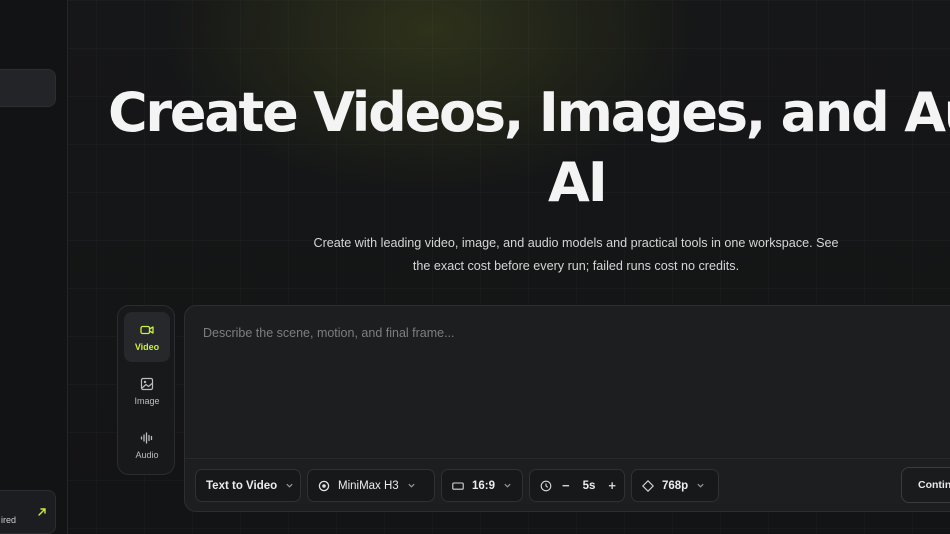 Image resolution: width=950 pixels, height=534 pixels. What do you see at coordinates (28, 512) in the screenshot?
I see `sidebar-account-card: ired` at bounding box center [28, 512].